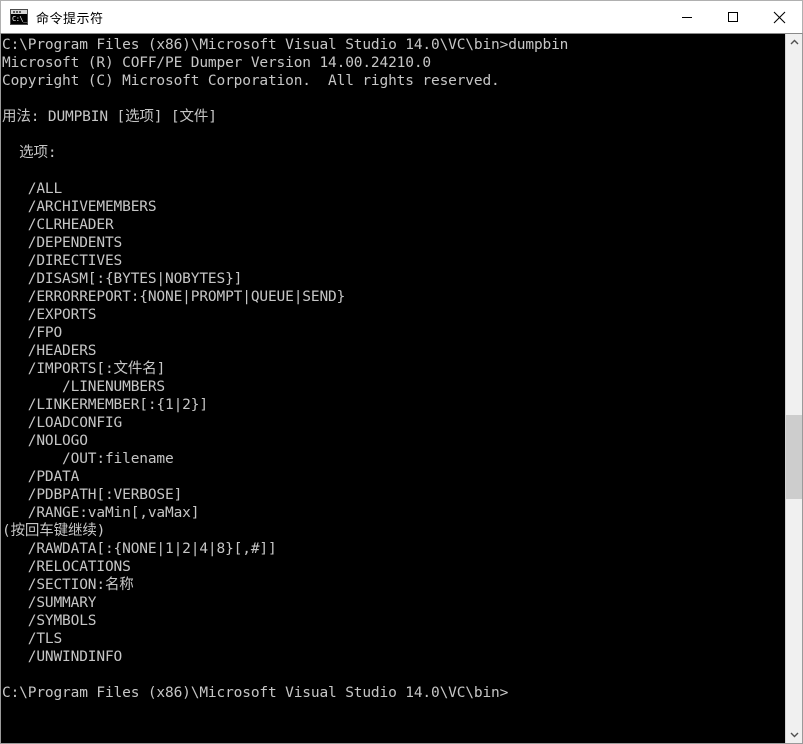 Image resolution: width=803 pixels, height=744 pixels. Describe the element at coordinates (70, 19) in the screenshot. I see `window-title: 命令提示符` at that location.